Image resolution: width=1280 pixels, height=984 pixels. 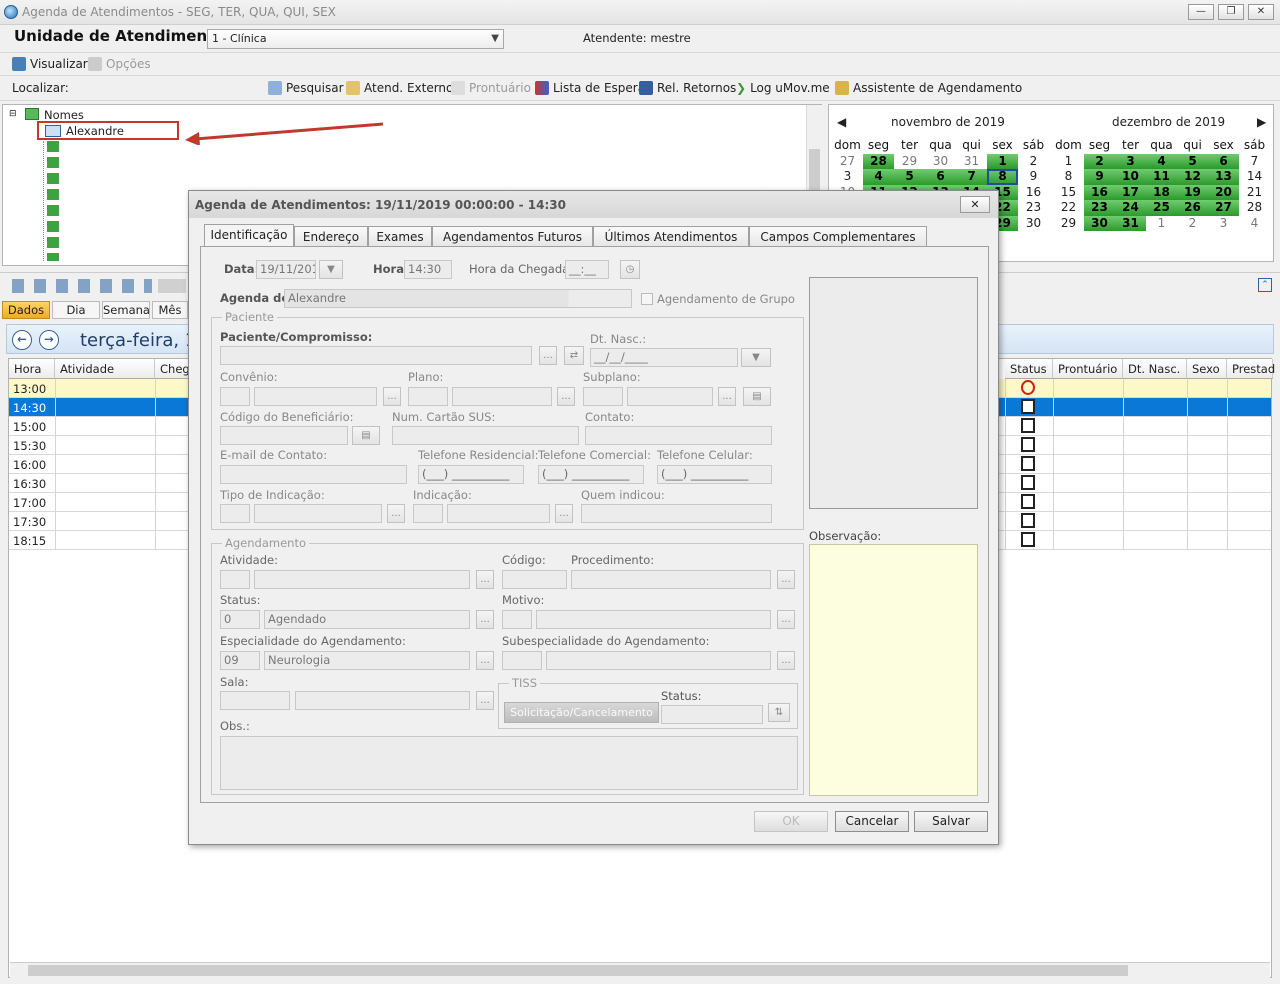 What do you see at coordinates (1192, 208) in the screenshot?
I see `calendar-day: 26` at bounding box center [1192, 208].